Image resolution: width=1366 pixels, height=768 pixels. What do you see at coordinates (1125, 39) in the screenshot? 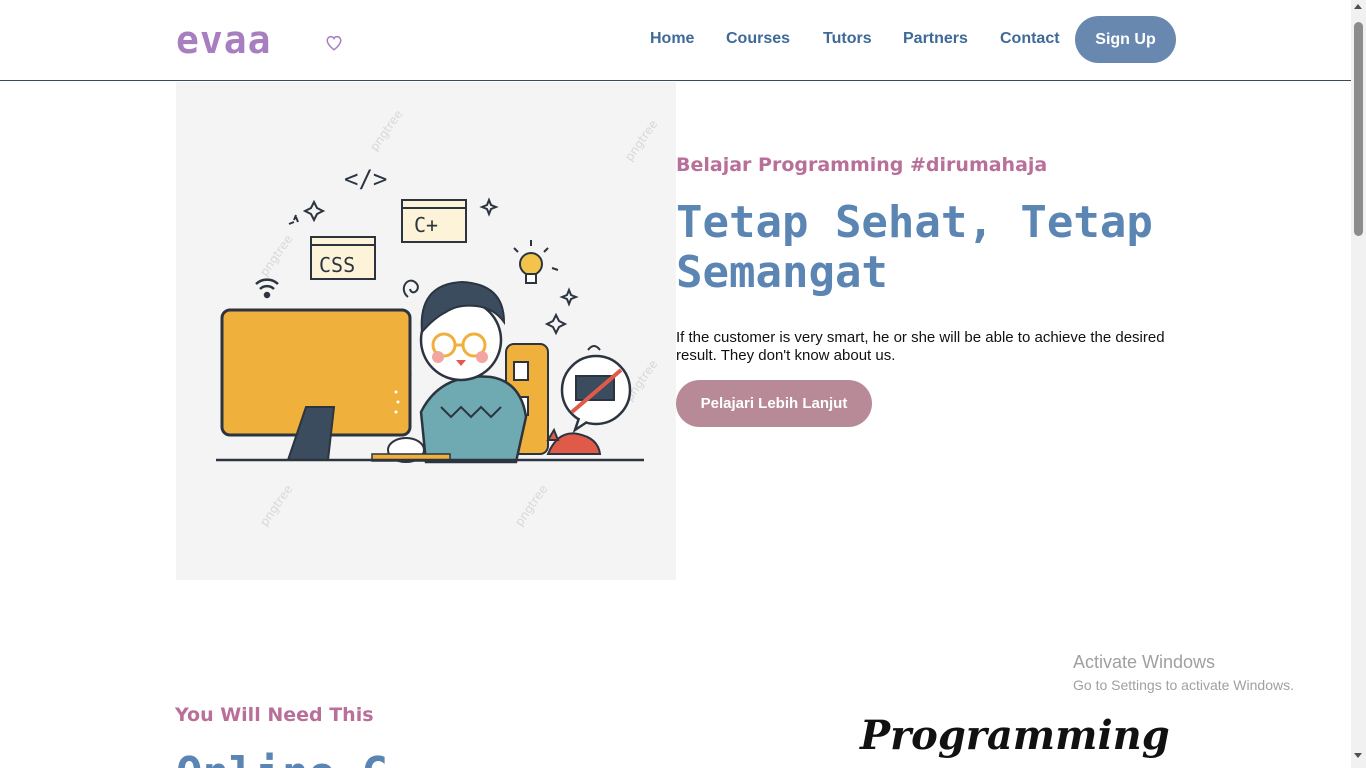
I see `signup-button: Sign Up` at bounding box center [1125, 39].